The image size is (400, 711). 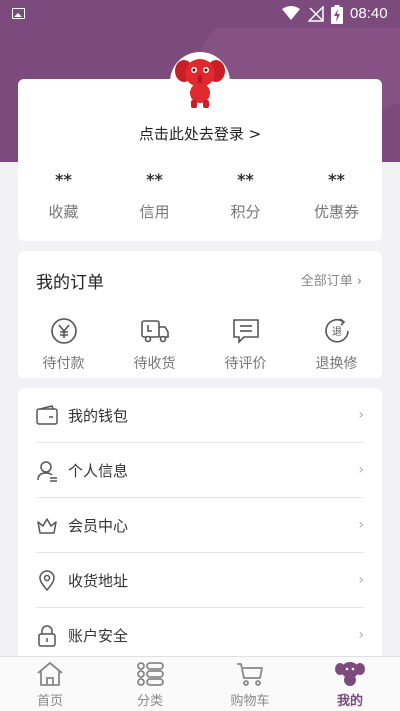 I want to click on menu-item-label: 账户安全, so click(x=98, y=636).